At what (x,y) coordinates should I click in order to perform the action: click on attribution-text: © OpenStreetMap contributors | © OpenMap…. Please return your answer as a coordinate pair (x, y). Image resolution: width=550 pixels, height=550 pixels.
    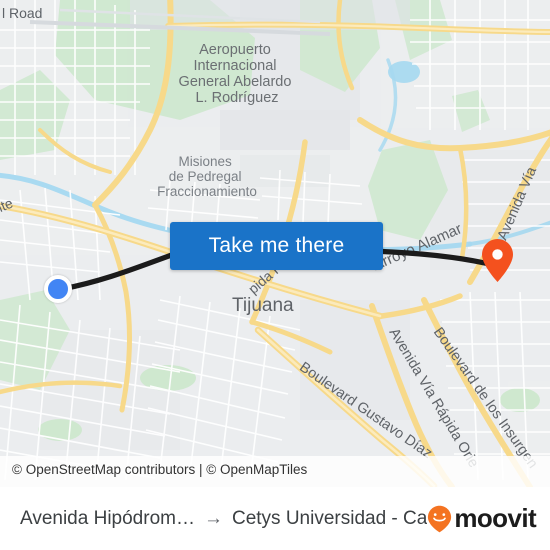
    Looking at the image, I should click on (160, 469).